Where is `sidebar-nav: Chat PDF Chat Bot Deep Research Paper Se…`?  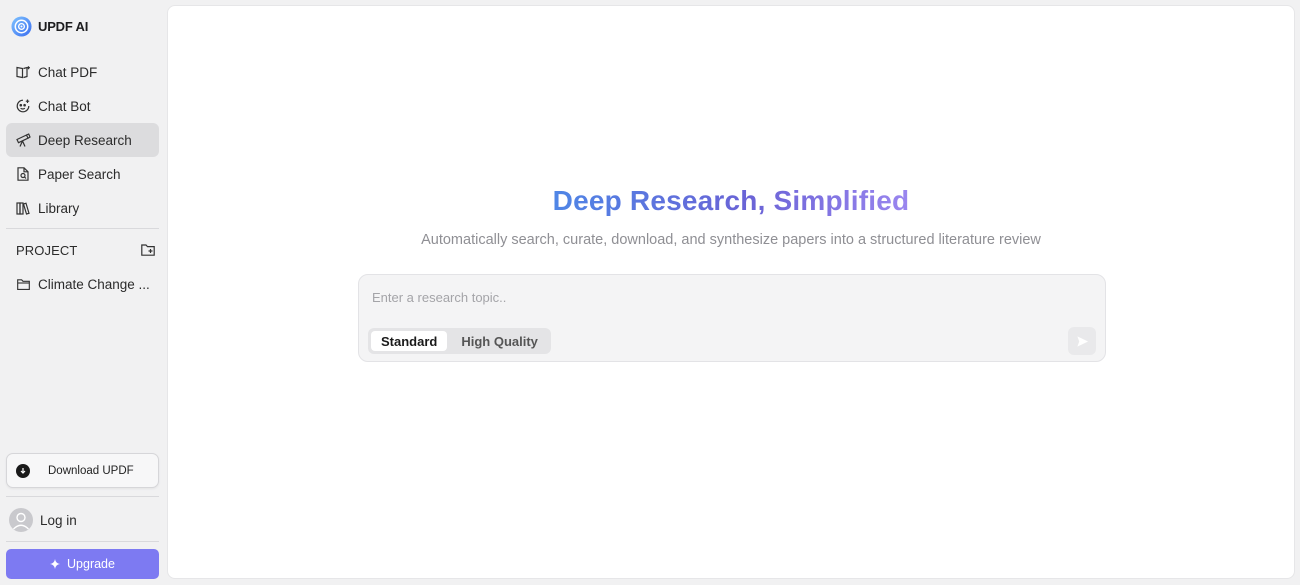 sidebar-nav: Chat PDF Chat Bot Deep Research Paper Se… is located at coordinates (82, 140).